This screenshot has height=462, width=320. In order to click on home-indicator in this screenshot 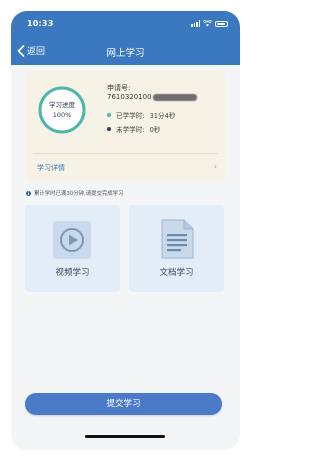, I will do `click(125, 436)`.